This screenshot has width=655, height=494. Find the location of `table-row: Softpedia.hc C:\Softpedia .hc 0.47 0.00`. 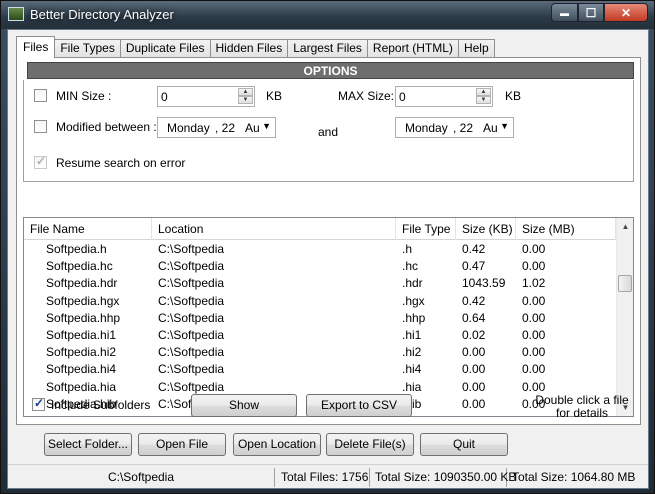

table-row: Softpedia.hc C:\Softpedia .hc 0.47 0.00 is located at coordinates (320, 266).